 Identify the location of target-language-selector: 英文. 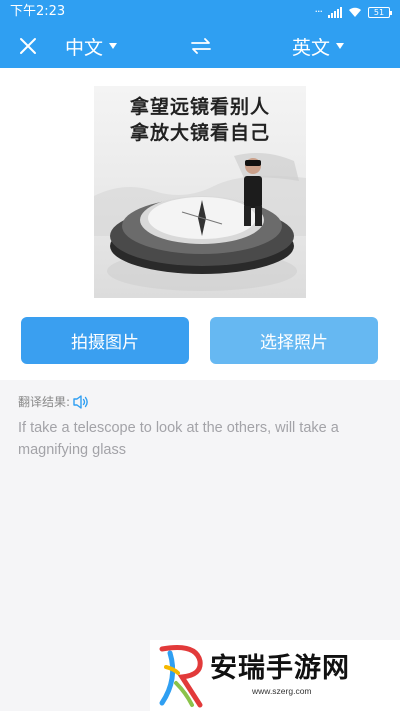
(318, 46).